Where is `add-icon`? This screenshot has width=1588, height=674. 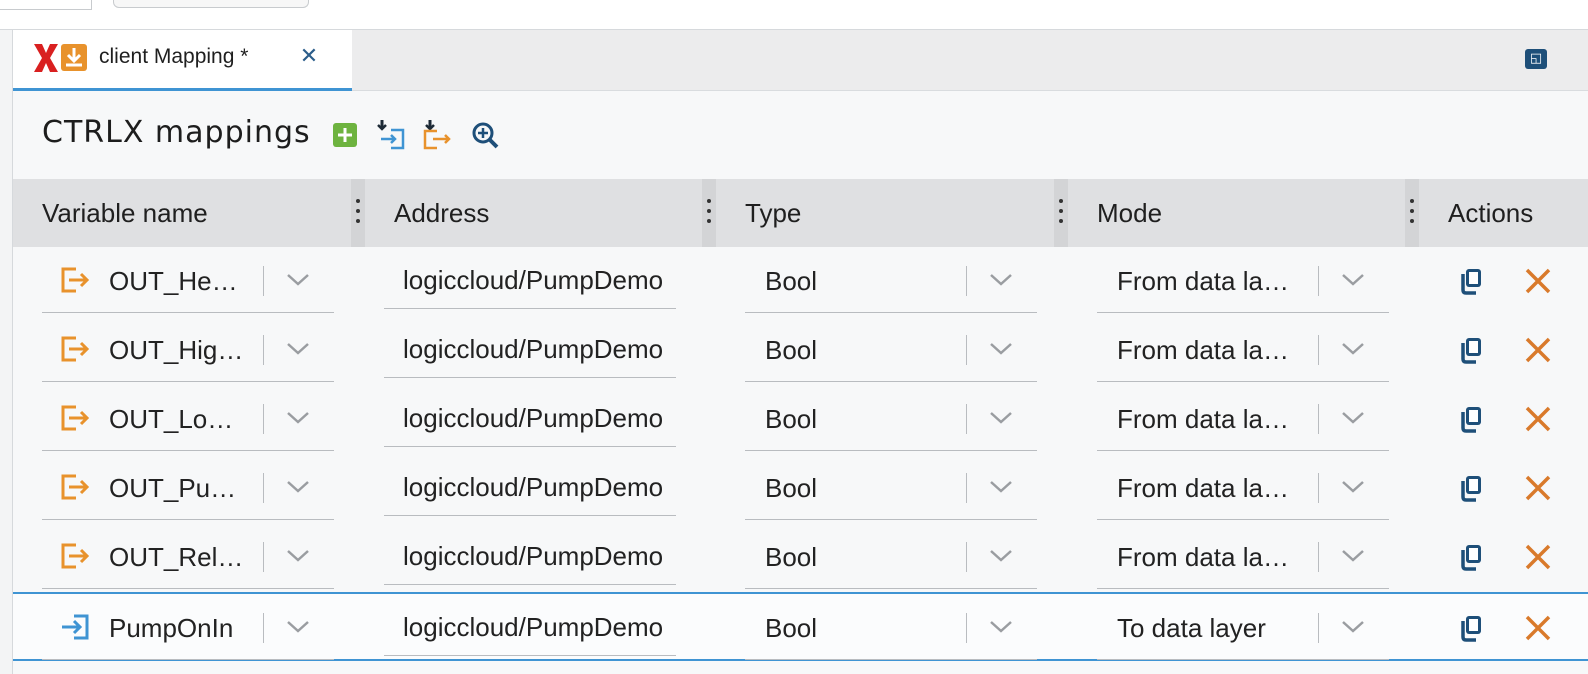 add-icon is located at coordinates (346, 135).